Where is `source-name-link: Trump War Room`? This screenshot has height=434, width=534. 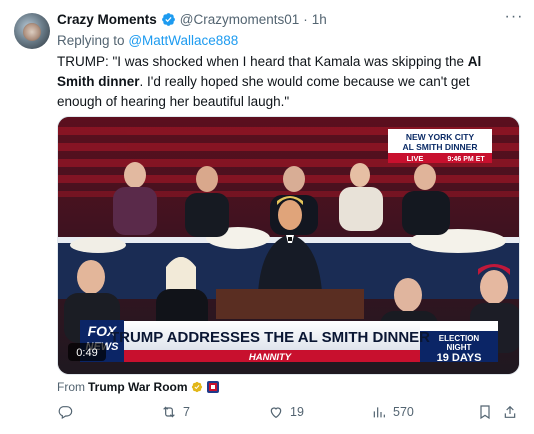
source-name-link: Trump War Room is located at coordinates (138, 387).